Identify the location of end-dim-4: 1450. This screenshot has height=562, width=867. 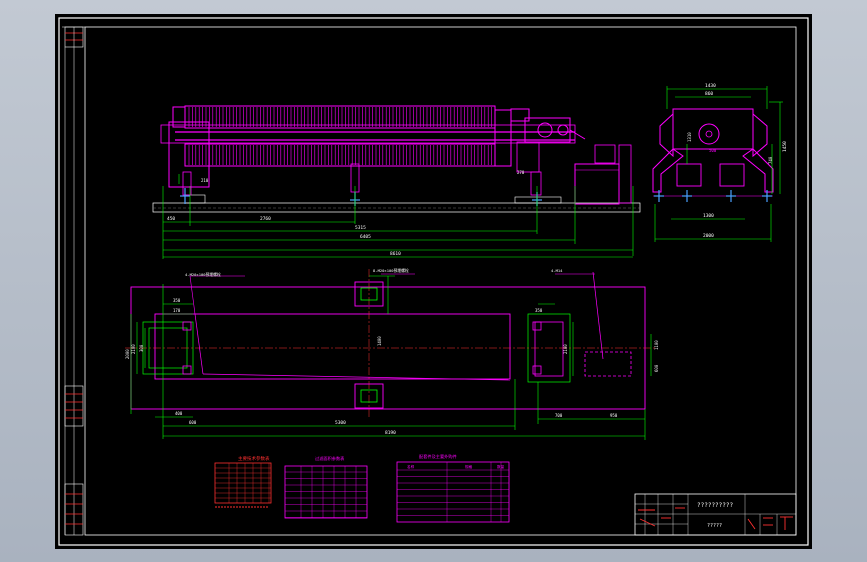
(785, 146).